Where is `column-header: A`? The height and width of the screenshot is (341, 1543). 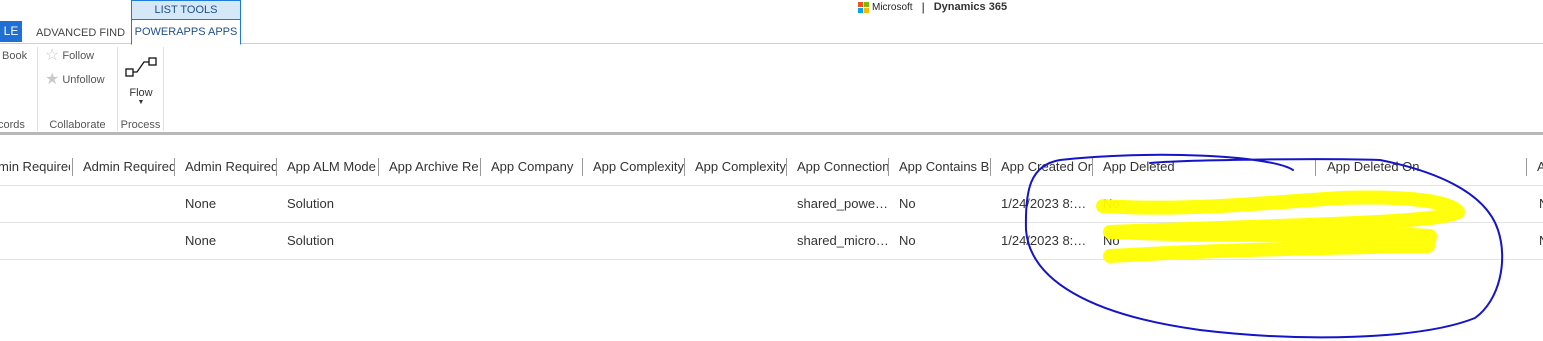
column-header: A is located at coordinates (1540, 166).